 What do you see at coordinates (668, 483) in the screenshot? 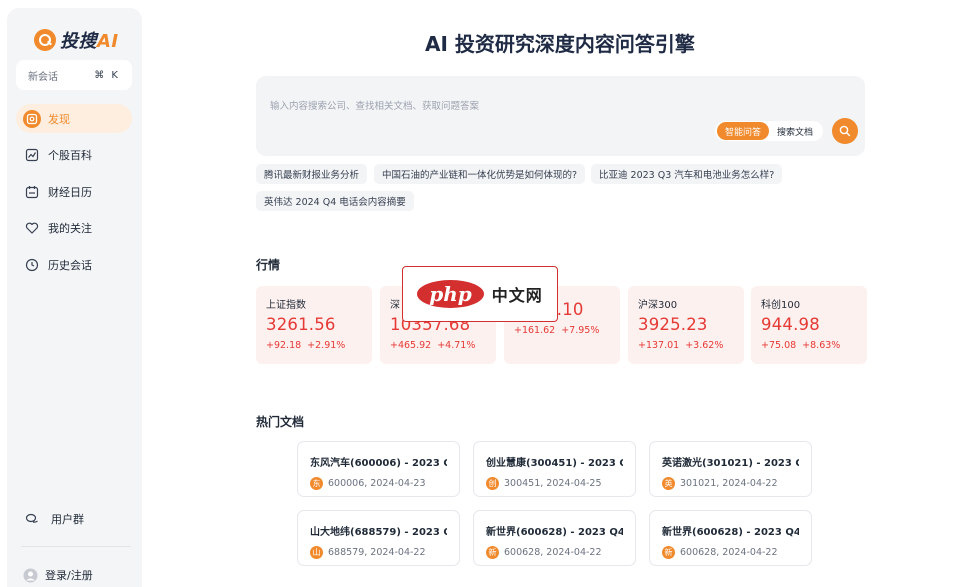
I see `company-badge-icon: 英` at bounding box center [668, 483].